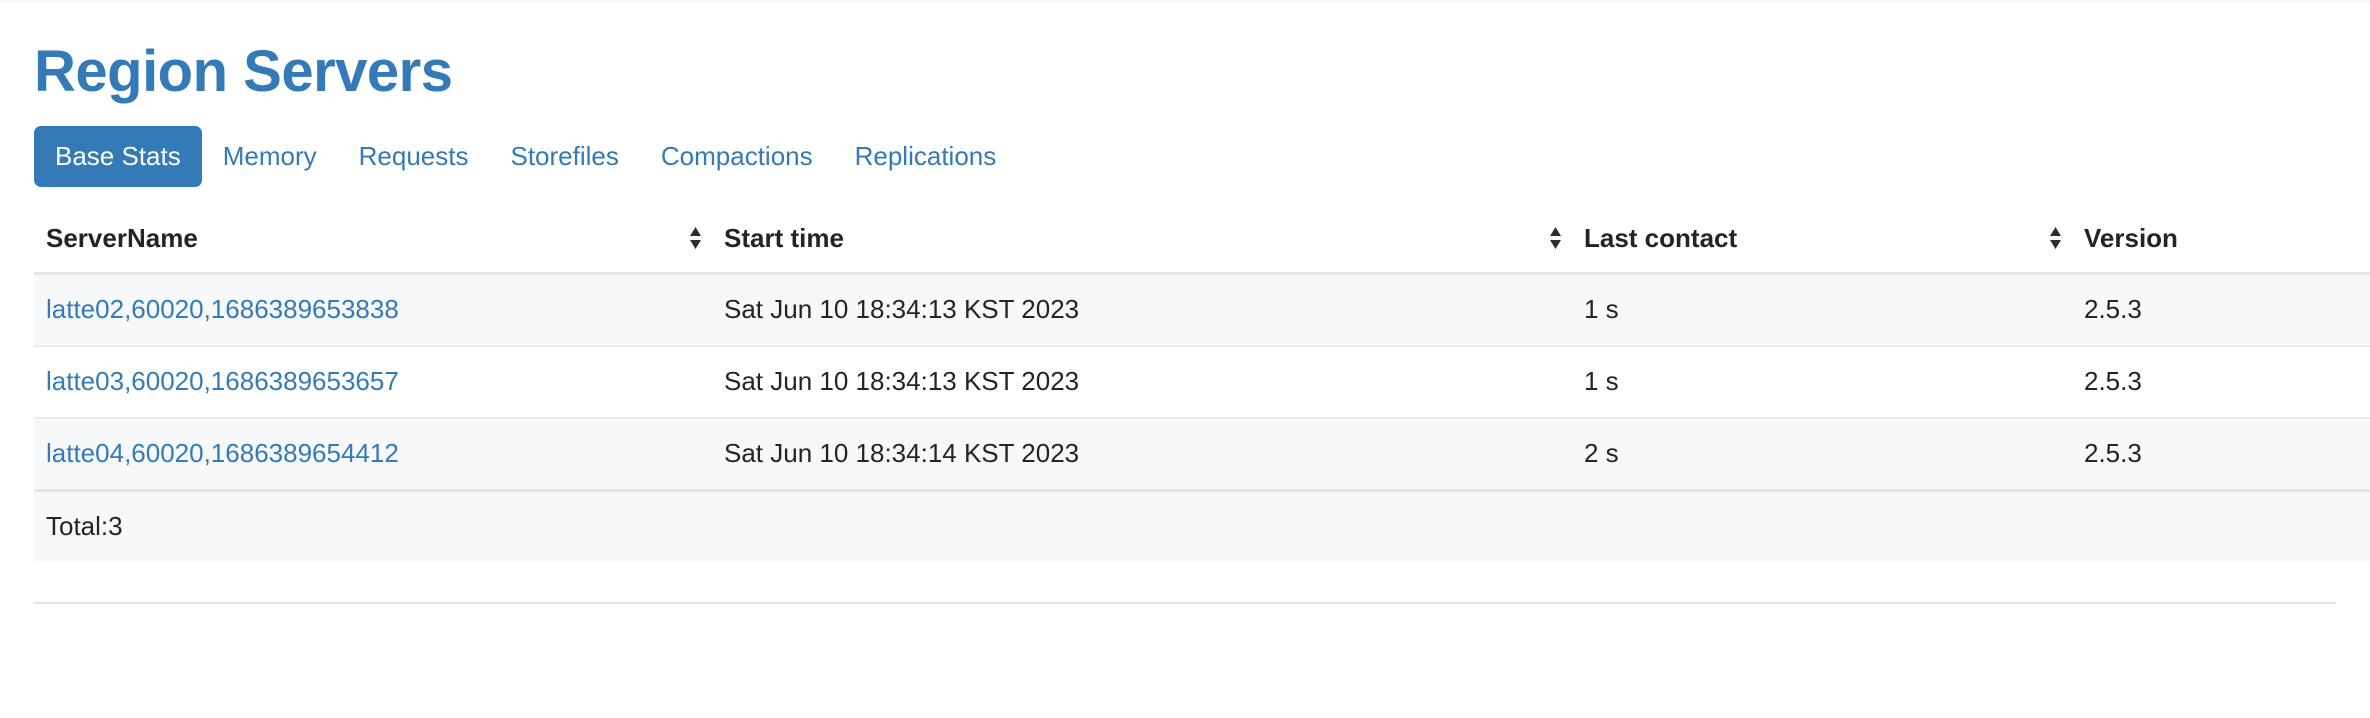 This screenshot has height=718, width=2370. Describe the element at coordinates (1661, 237) in the screenshot. I see `column-header-last-contact-label: Last contact` at that location.